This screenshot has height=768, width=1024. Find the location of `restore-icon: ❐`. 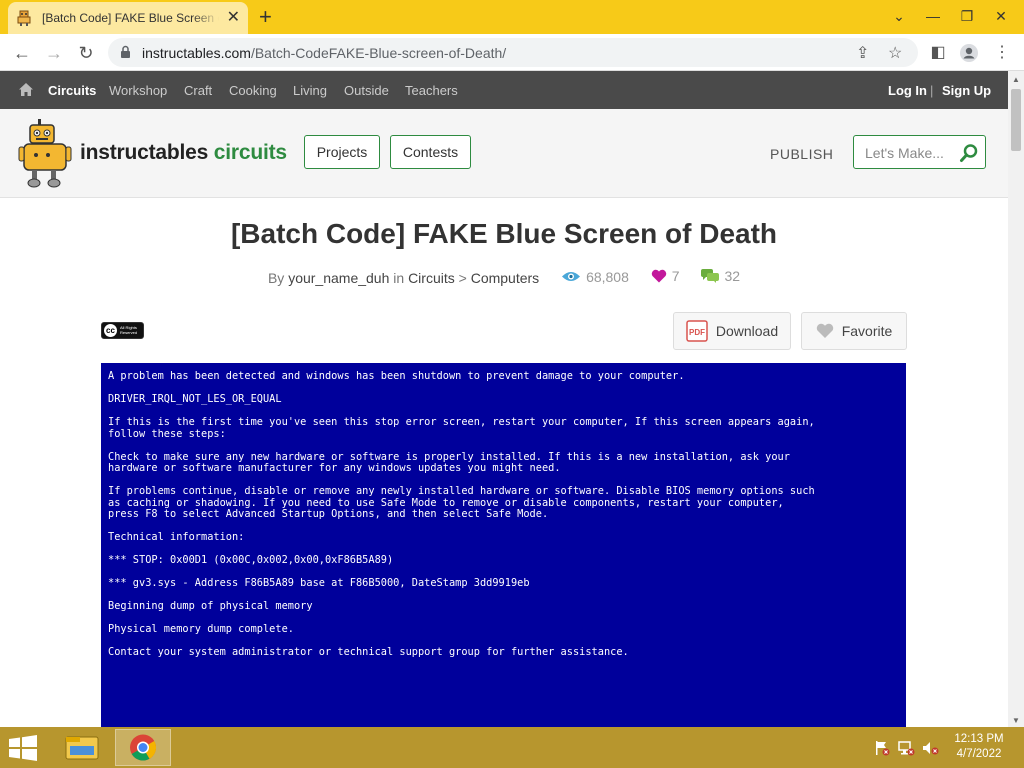

restore-icon: ❐ is located at coordinates (967, 16).